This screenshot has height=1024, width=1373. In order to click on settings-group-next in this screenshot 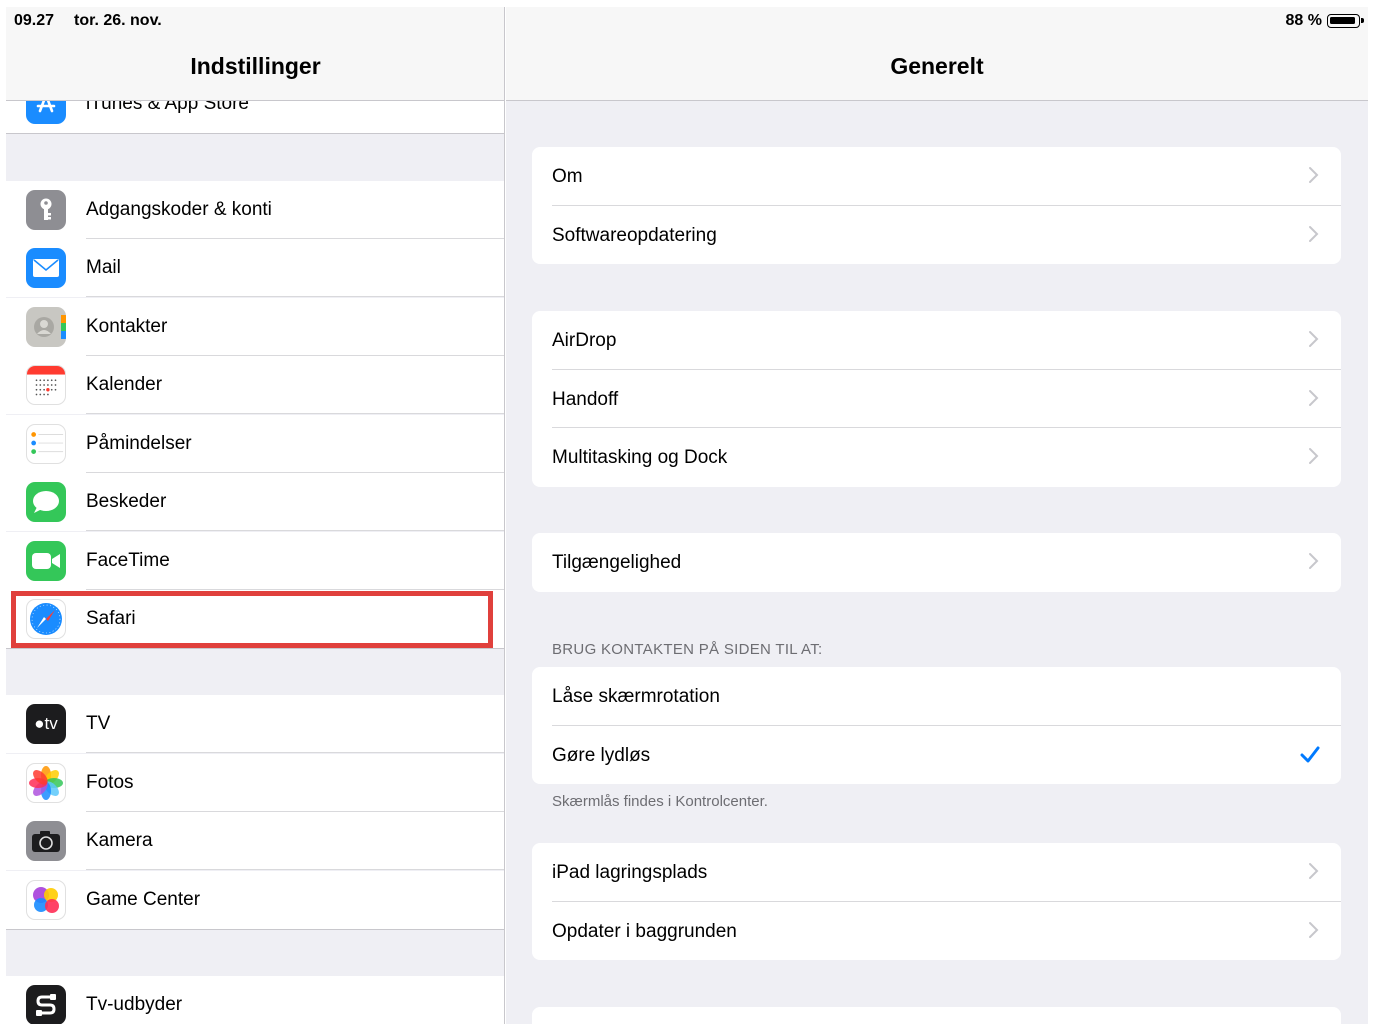, I will do `click(936, 1015)`.